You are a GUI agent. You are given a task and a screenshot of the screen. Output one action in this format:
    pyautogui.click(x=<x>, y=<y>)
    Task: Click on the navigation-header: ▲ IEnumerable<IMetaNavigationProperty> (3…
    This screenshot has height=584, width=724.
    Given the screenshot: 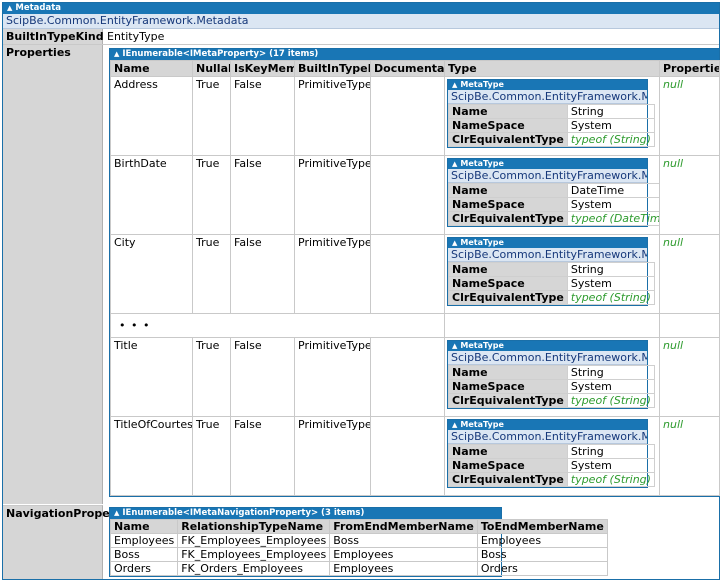 What is the action you would take?
    pyautogui.click(x=305, y=513)
    